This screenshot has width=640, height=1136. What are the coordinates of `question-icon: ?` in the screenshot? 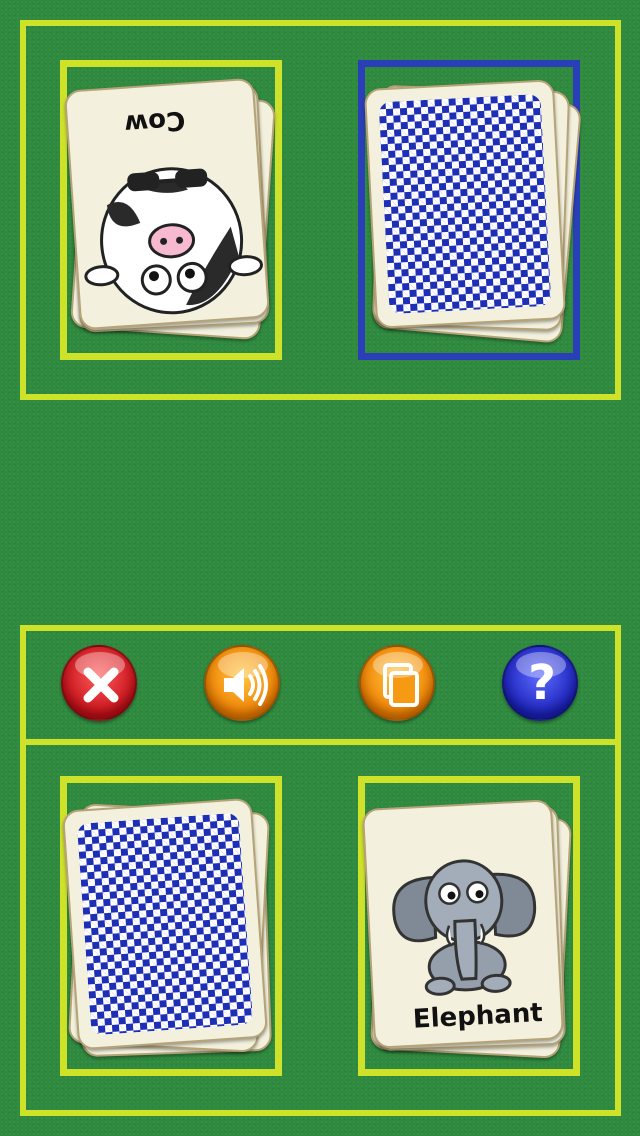 It's located at (542, 683).